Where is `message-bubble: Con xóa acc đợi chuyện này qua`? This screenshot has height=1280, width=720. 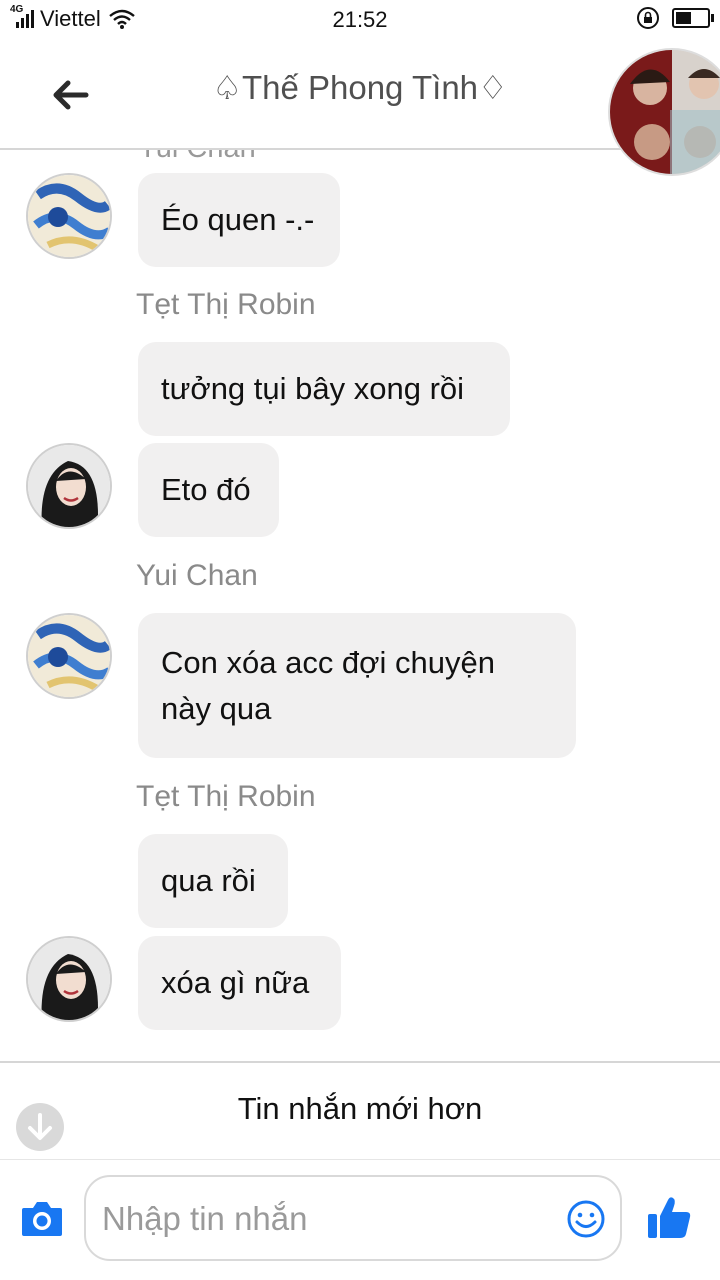
message-bubble: Con xóa acc đợi chuyện này qua is located at coordinates (357, 685).